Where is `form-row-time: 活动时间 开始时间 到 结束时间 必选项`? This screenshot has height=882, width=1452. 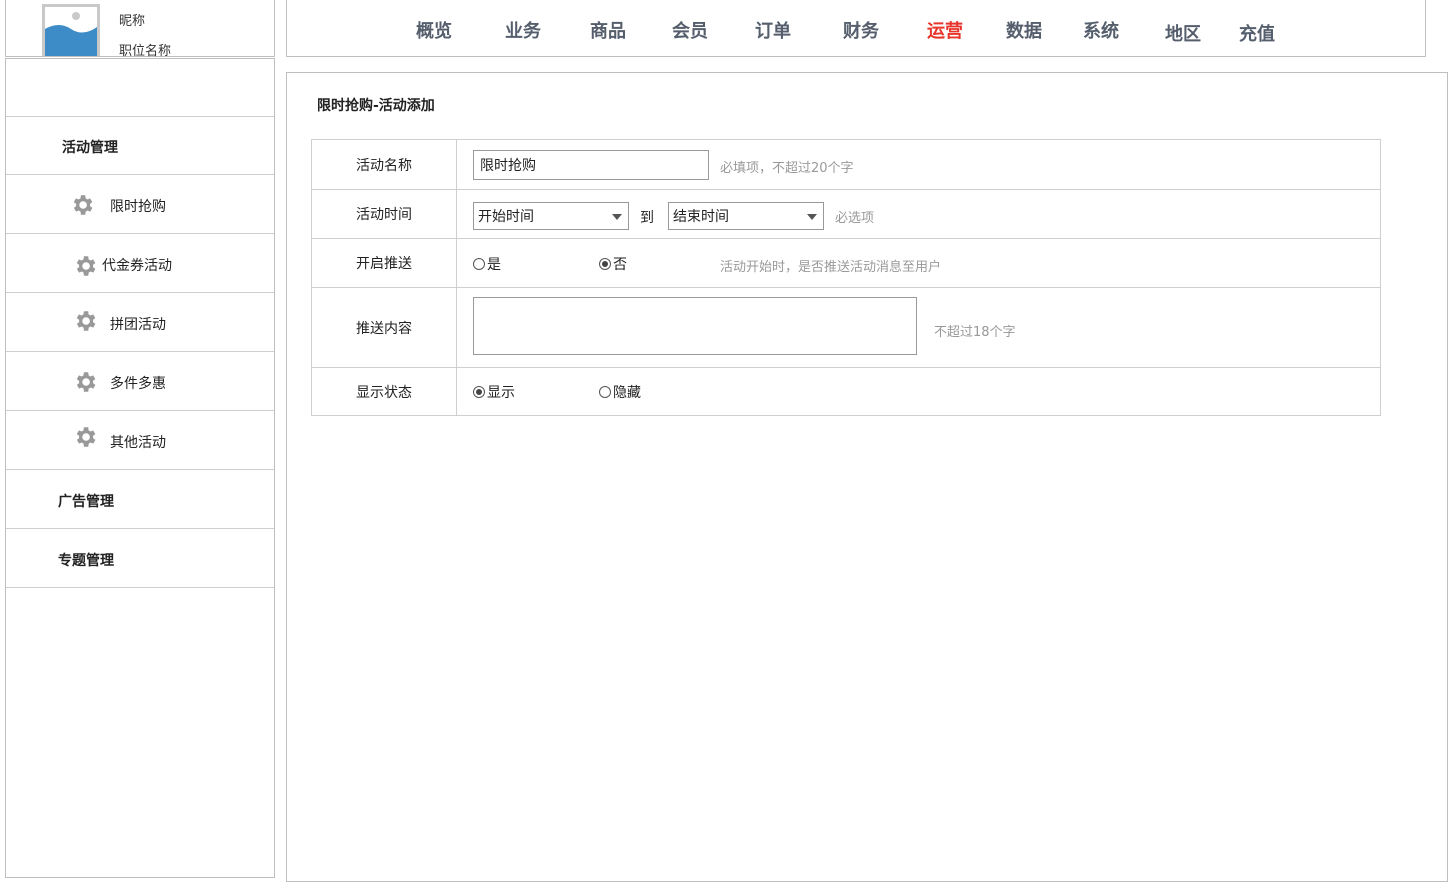 form-row-time: 活动时间 开始时间 到 结束时间 必选项 is located at coordinates (846, 214).